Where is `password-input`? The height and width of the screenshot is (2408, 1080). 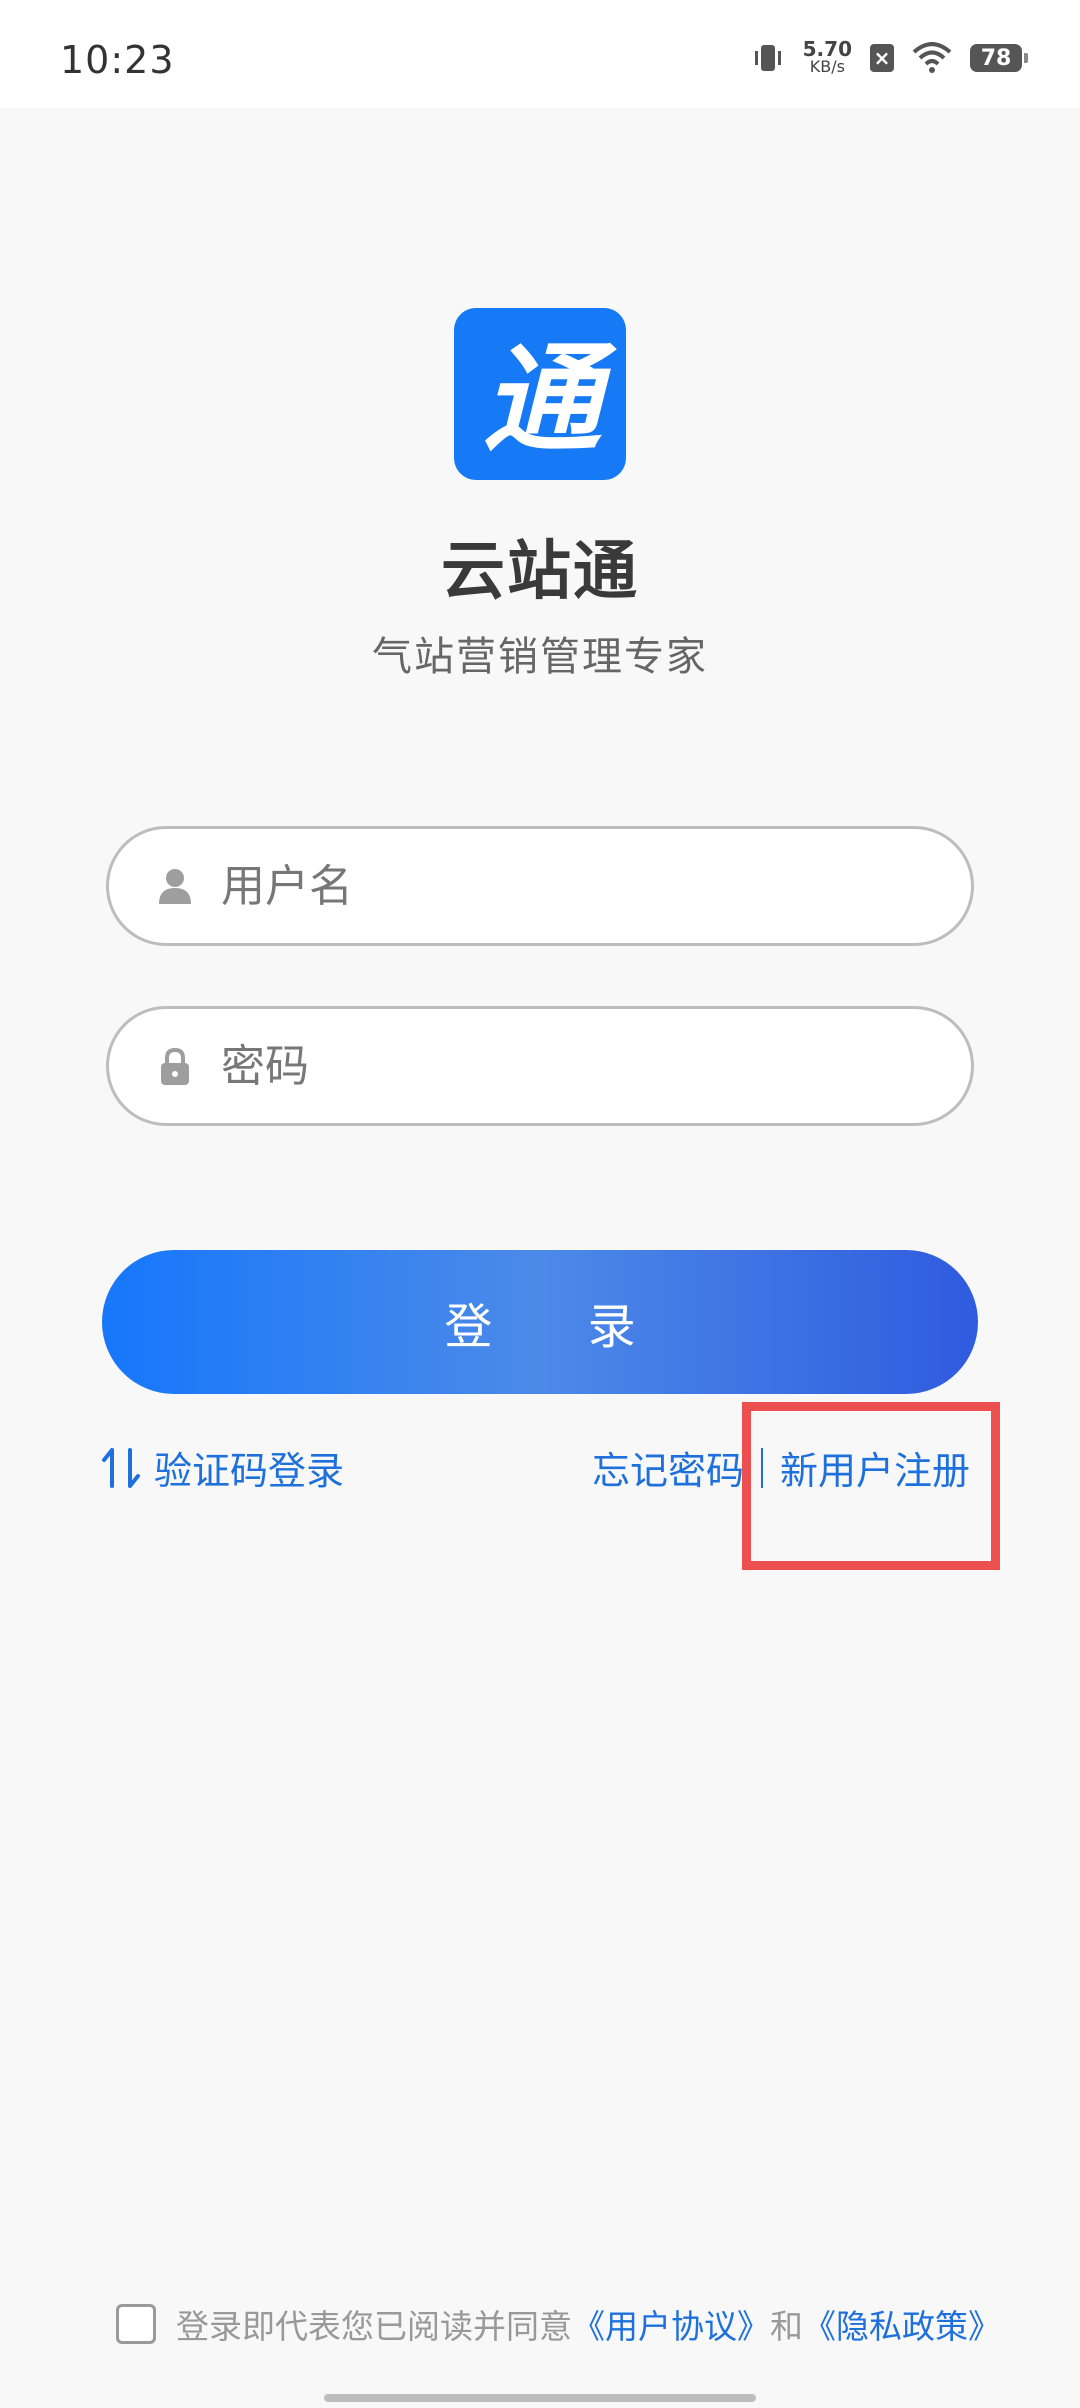
password-input is located at coordinates (561, 1066).